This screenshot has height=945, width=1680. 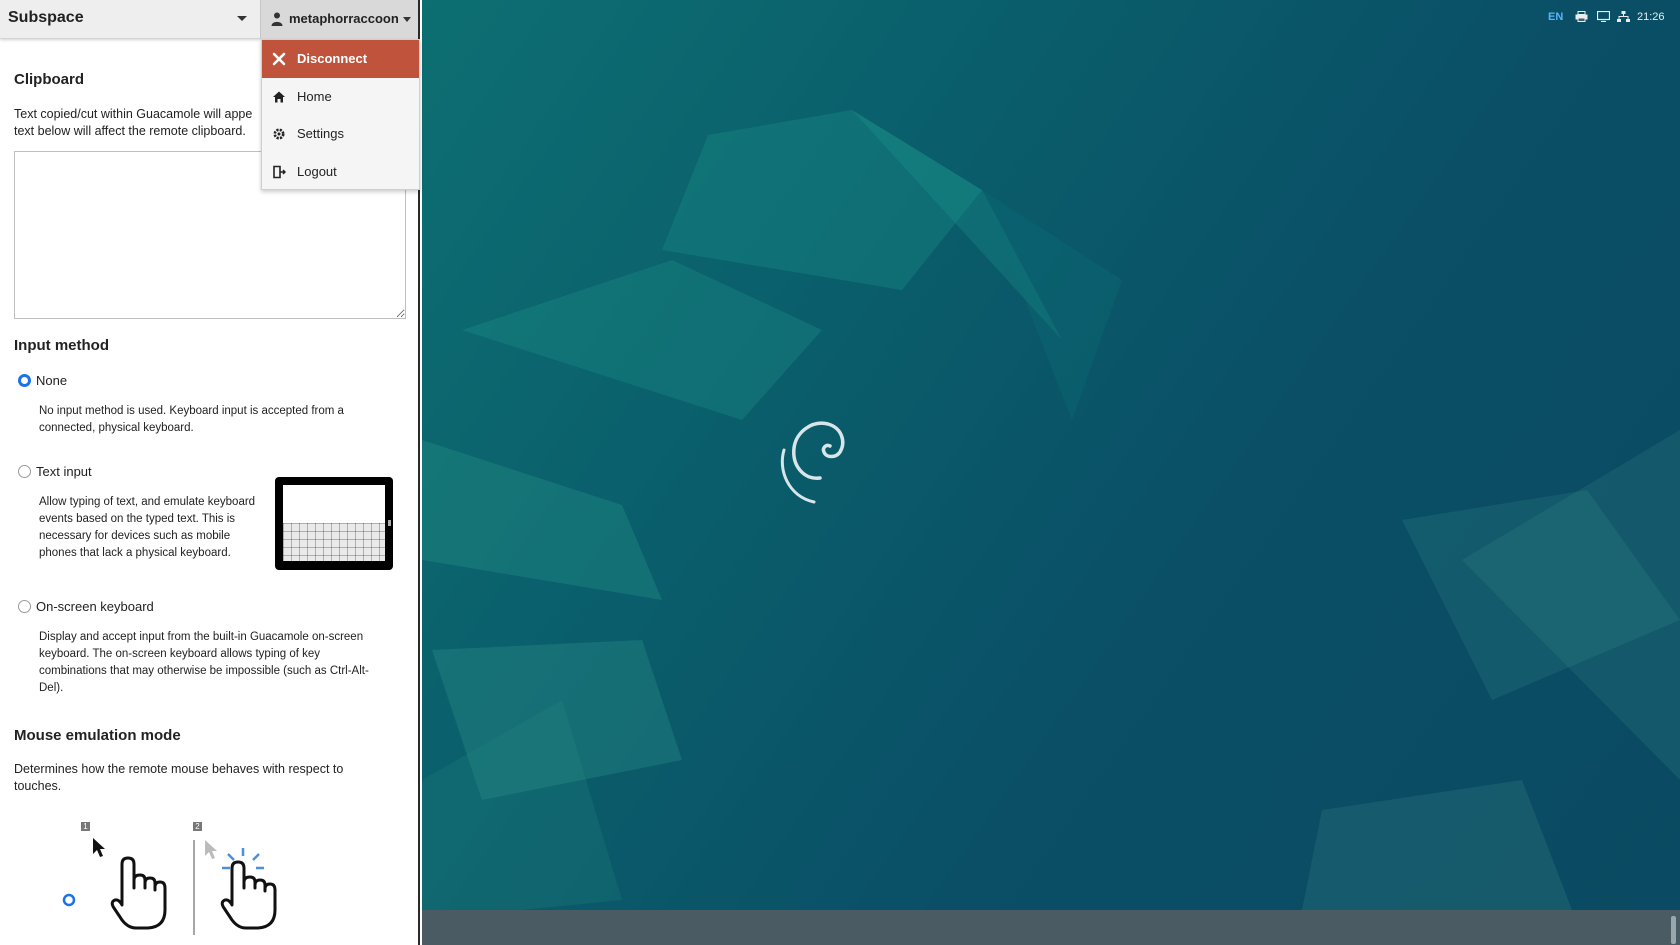 I want to click on tablet-illustration, so click(x=334, y=523).